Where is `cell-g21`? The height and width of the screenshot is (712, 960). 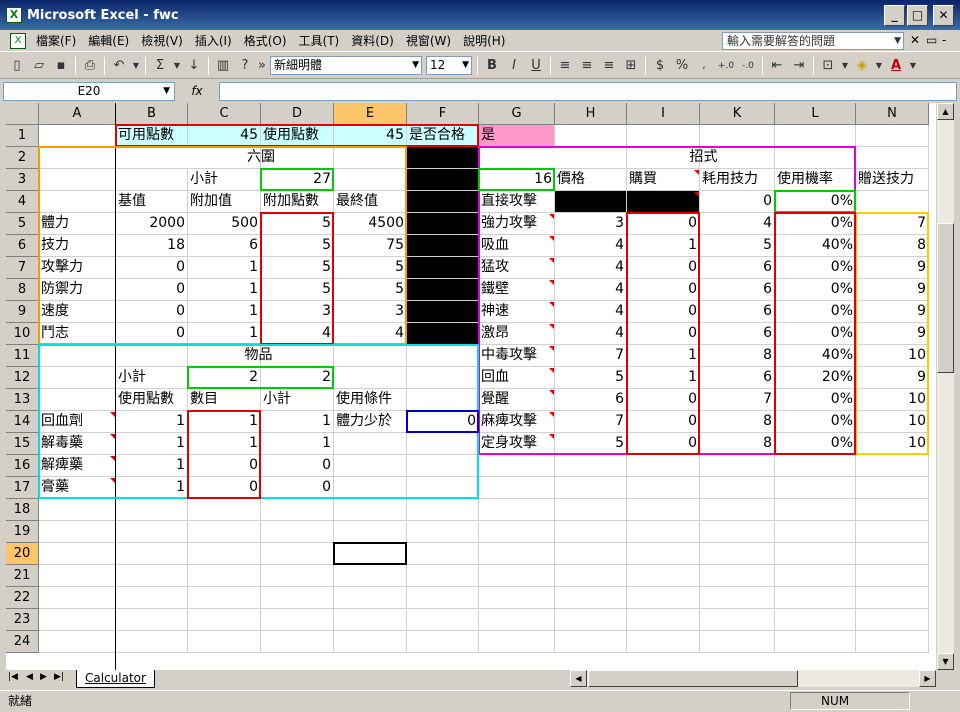 cell-g21 is located at coordinates (517, 576).